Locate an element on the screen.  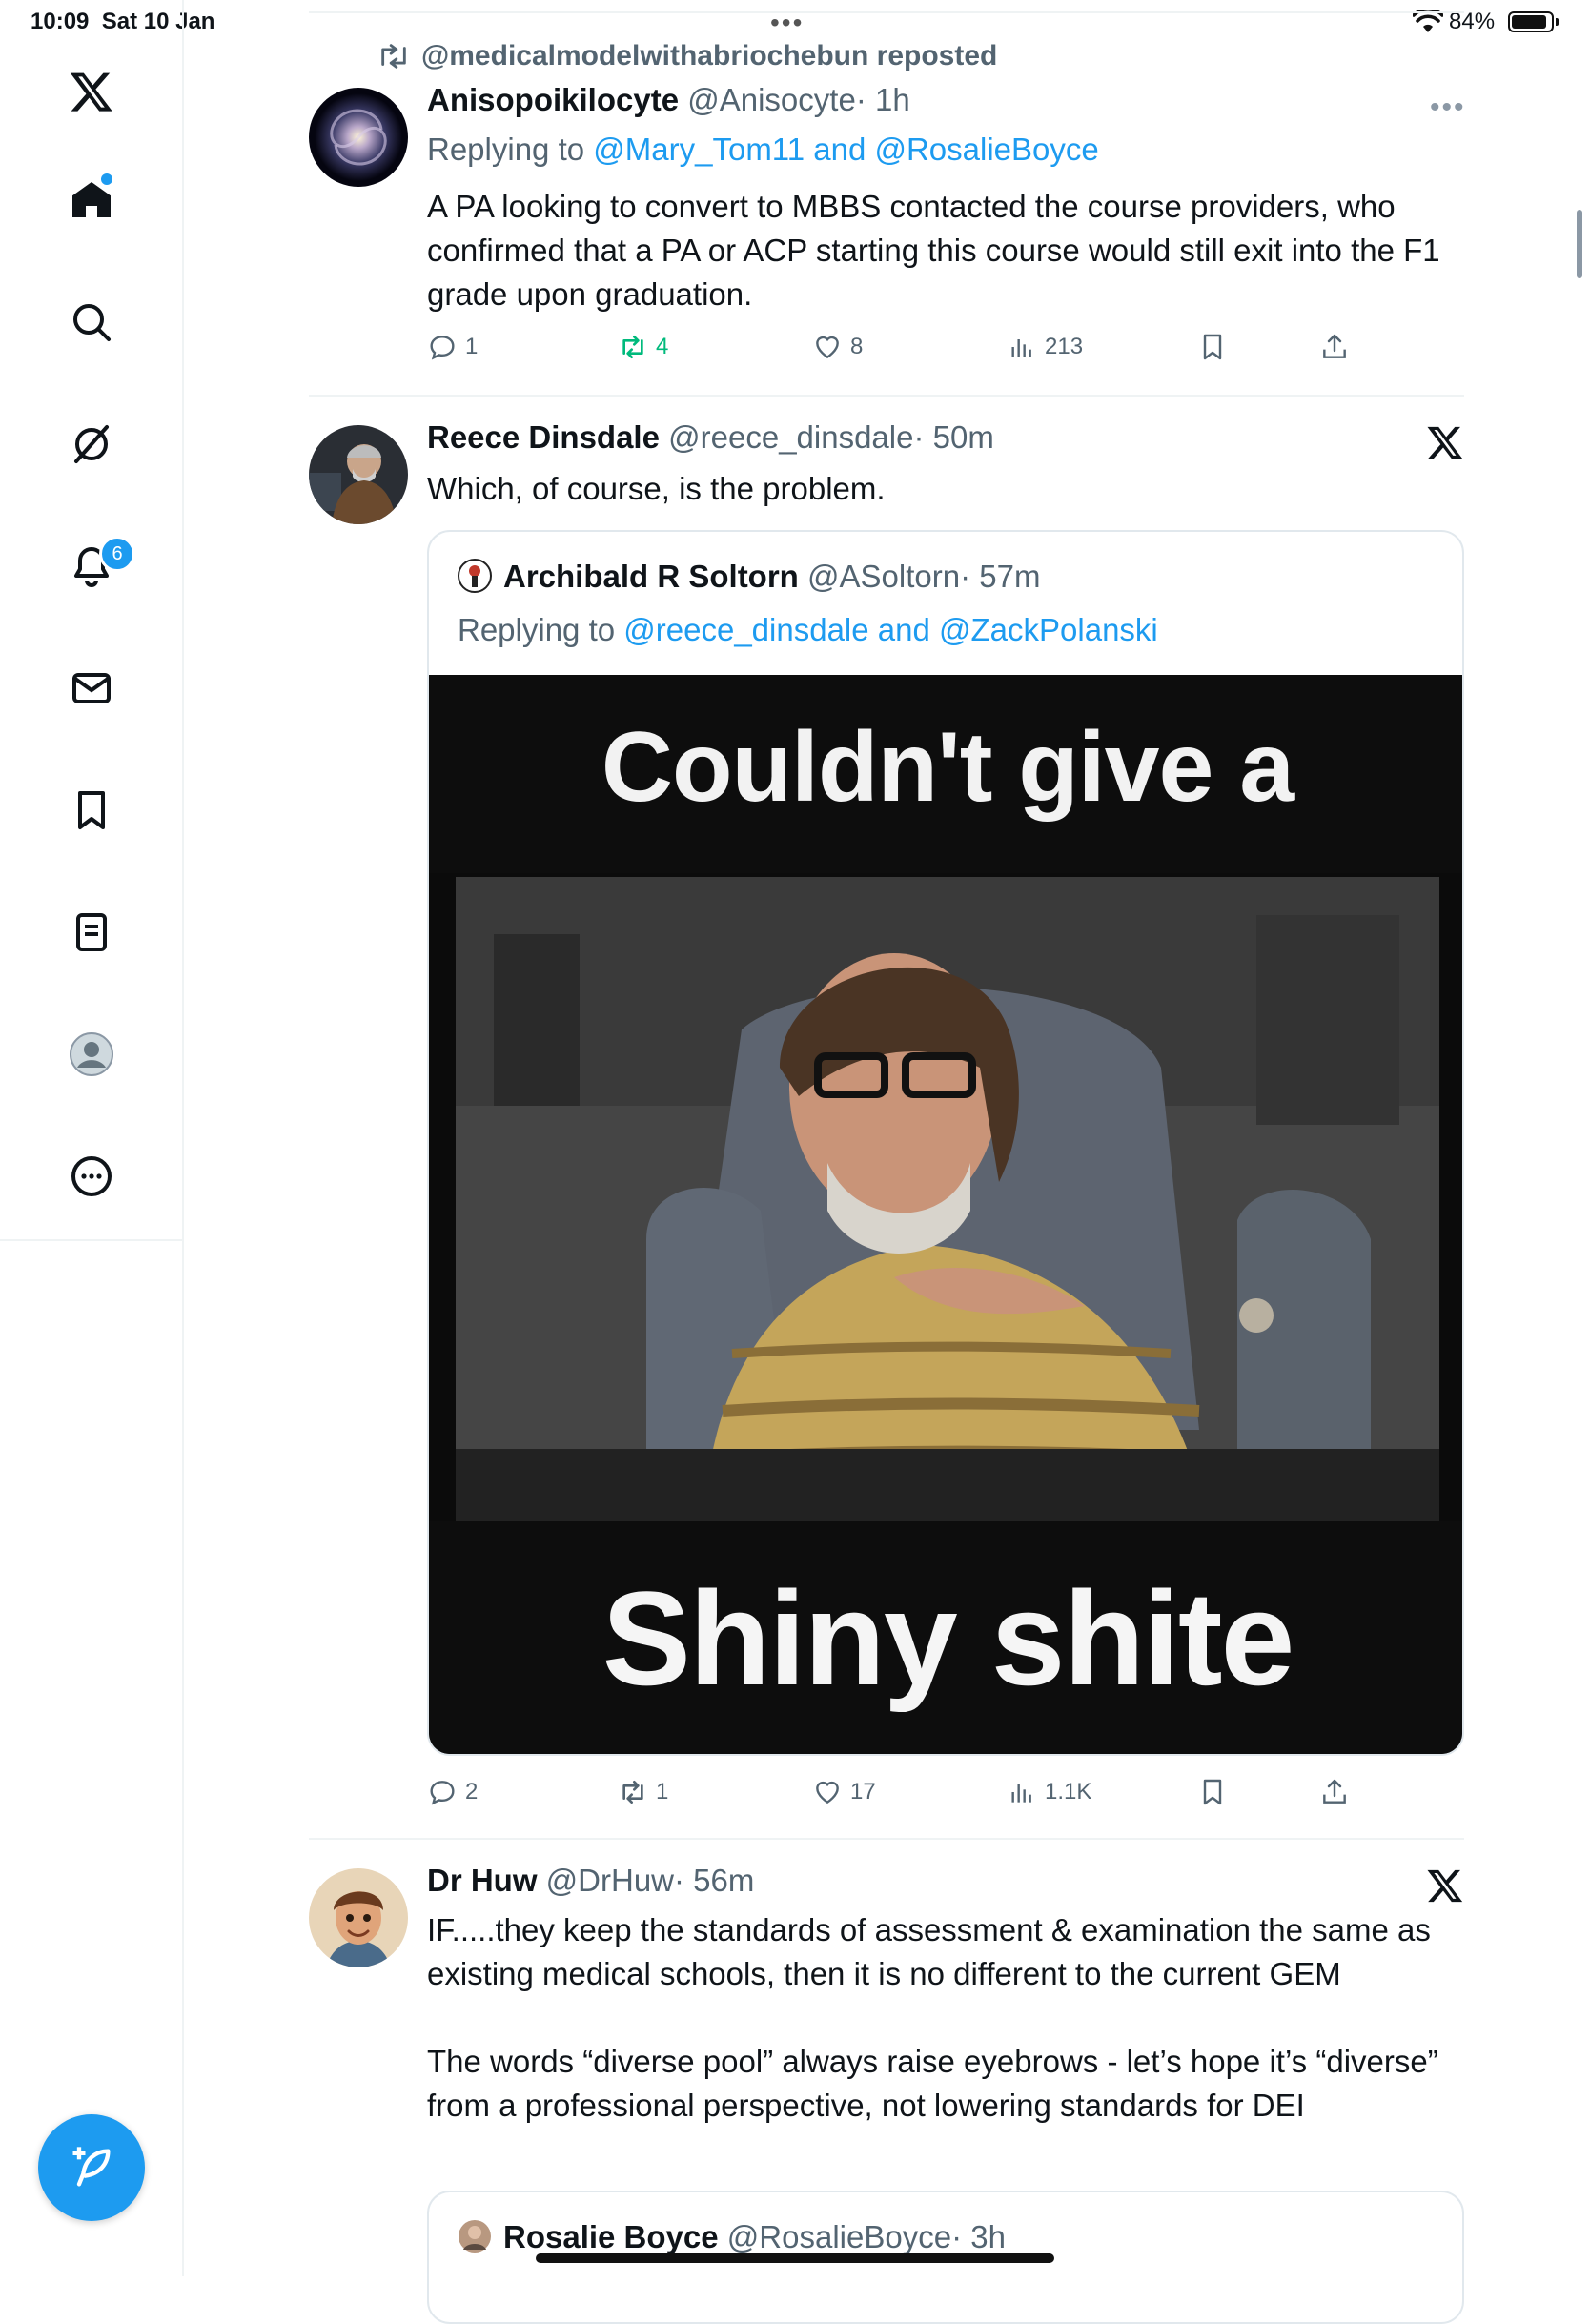
tweet-text: Which, of course, is the problem. is located at coordinates (656, 488).